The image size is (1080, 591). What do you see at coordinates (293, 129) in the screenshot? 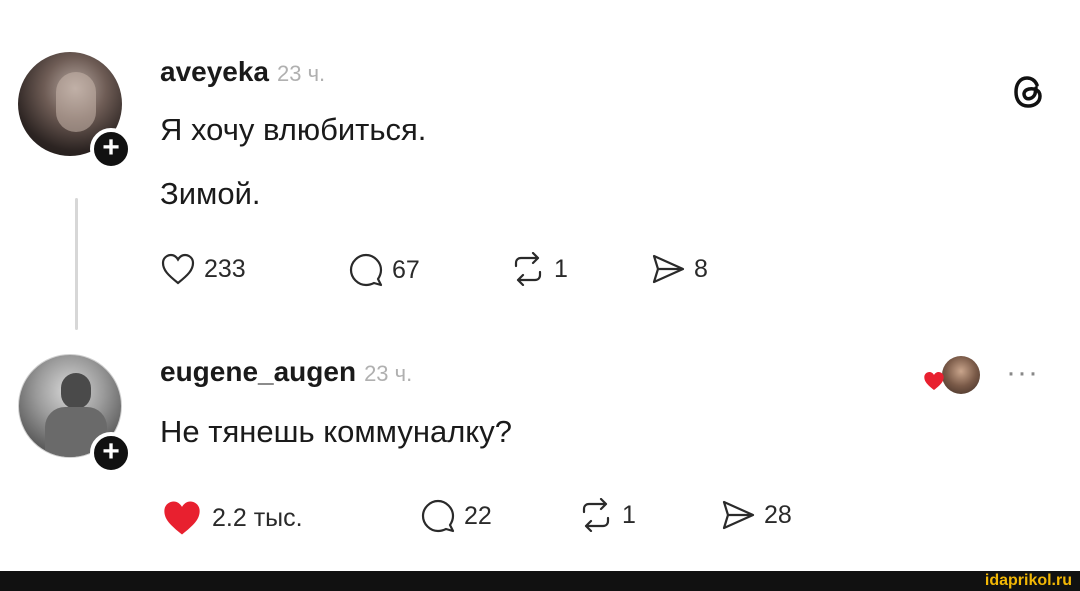
I see `post-text-line: Я хочу влюбиться.` at bounding box center [293, 129].